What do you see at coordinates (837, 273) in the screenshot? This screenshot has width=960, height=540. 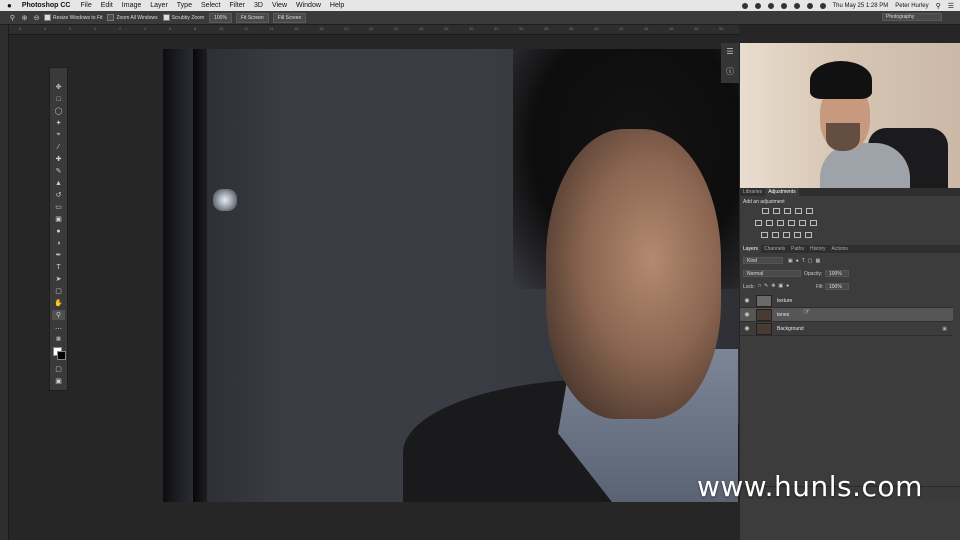 I see `opacity-input: 100%` at bounding box center [837, 273].